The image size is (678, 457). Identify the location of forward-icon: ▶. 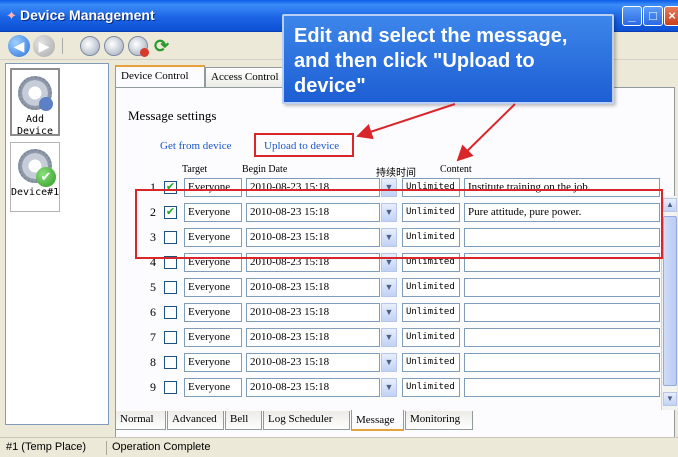
(44, 46).